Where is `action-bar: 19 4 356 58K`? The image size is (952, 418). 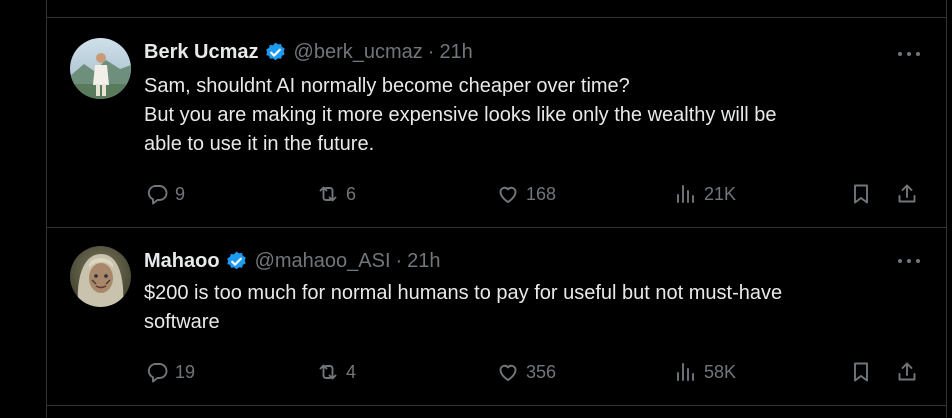 action-bar: 19 4 356 58K is located at coordinates (496, 372).